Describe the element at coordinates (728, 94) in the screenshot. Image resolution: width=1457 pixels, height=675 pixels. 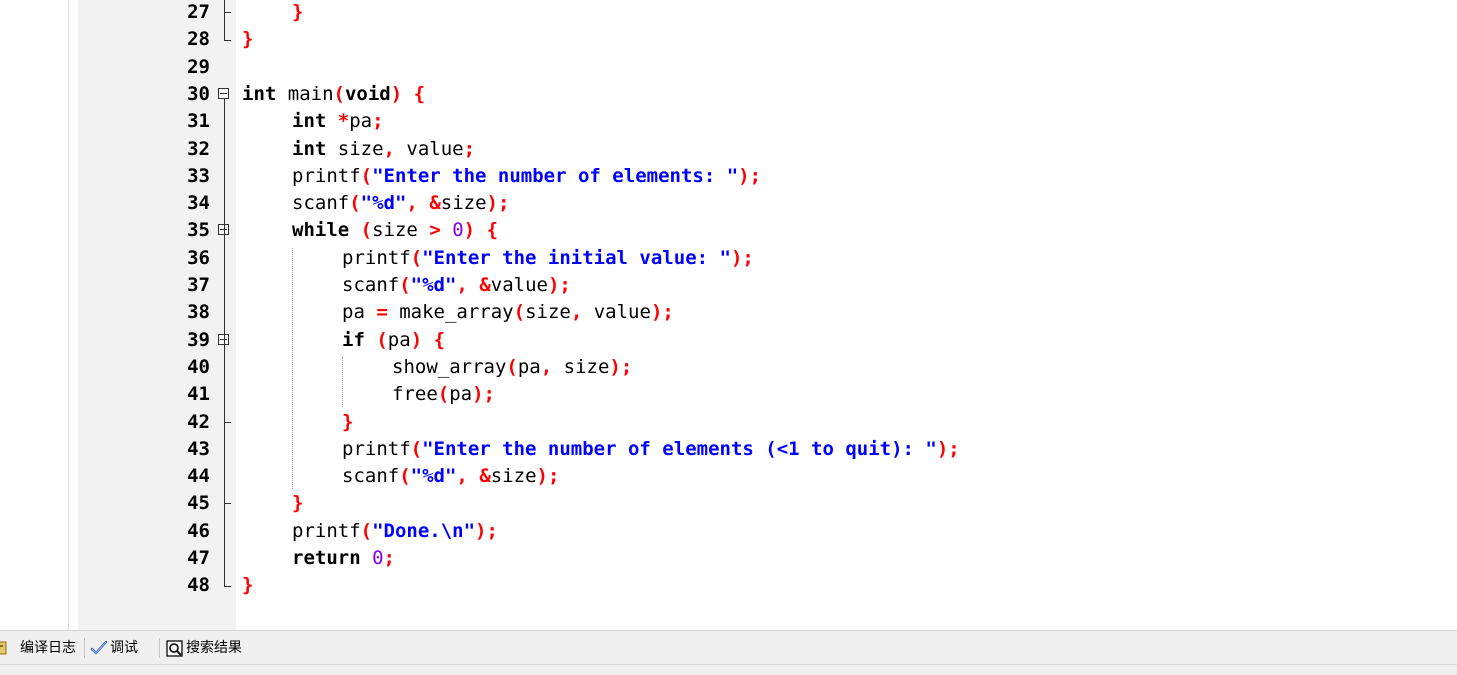
I see `code-line: 30 int main(void) {` at that location.